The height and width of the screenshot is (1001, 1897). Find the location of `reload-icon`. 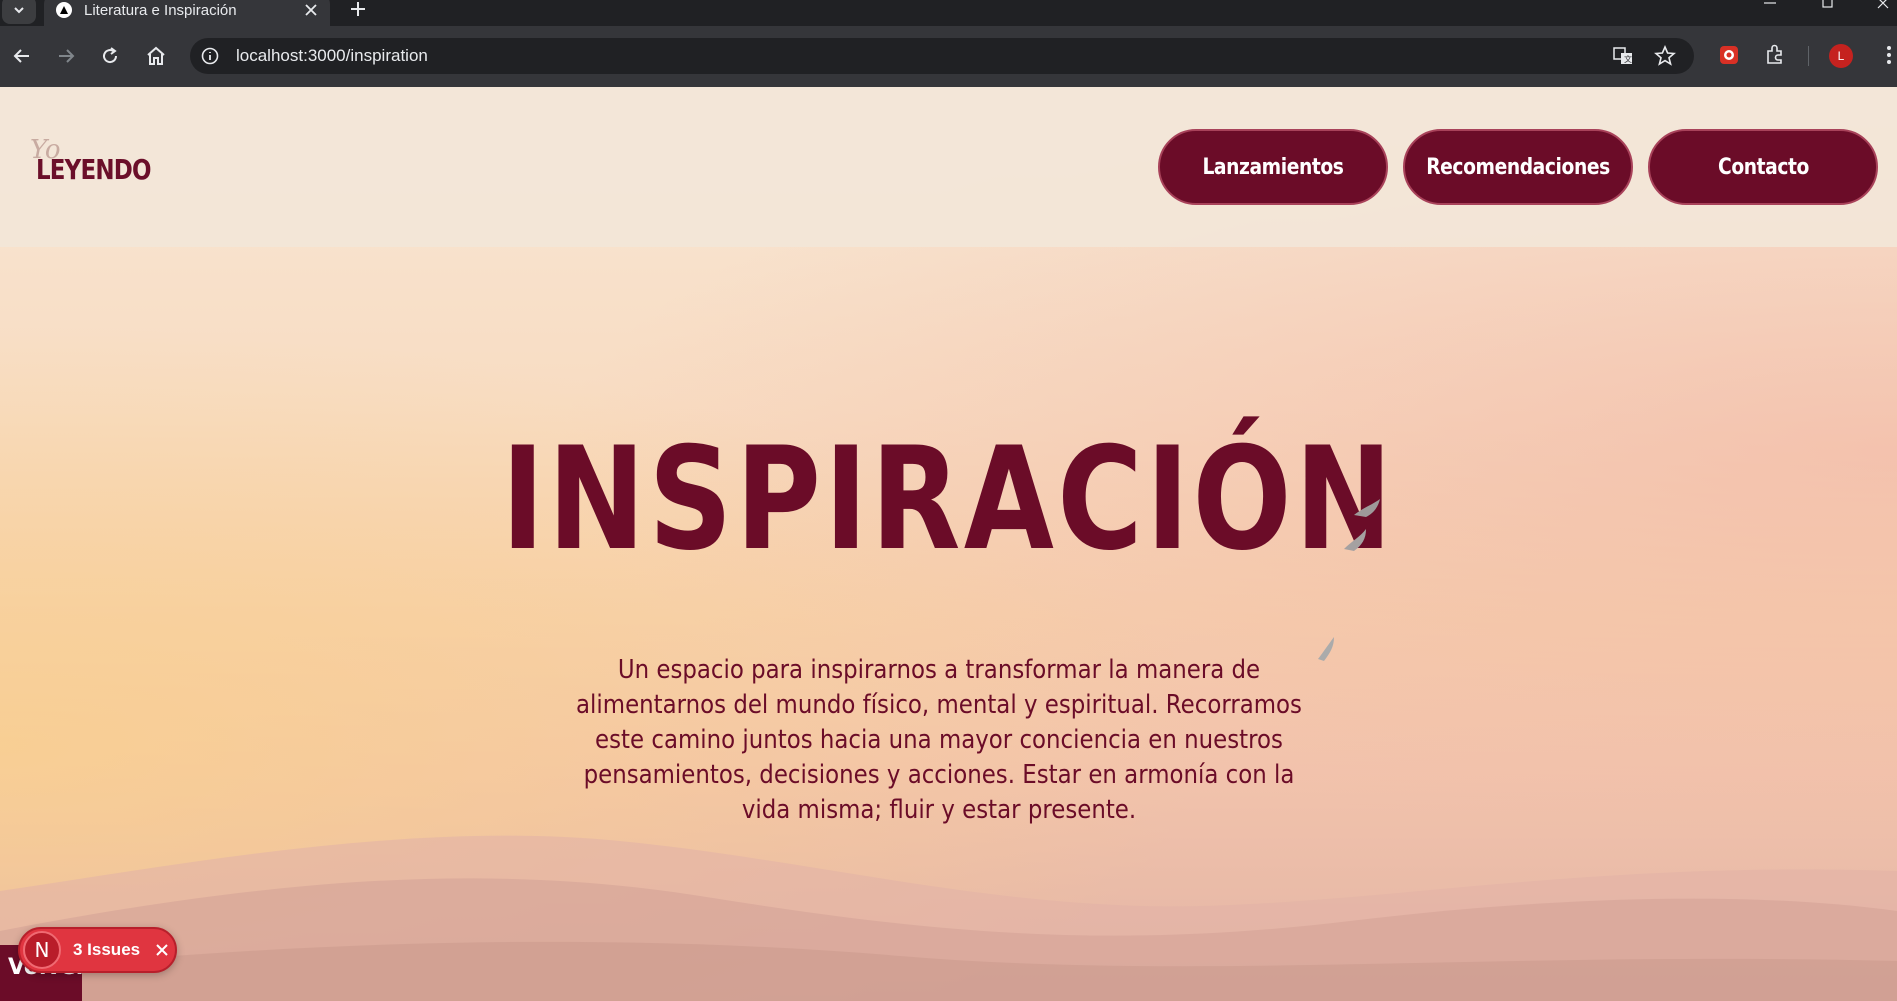

reload-icon is located at coordinates (110, 56).